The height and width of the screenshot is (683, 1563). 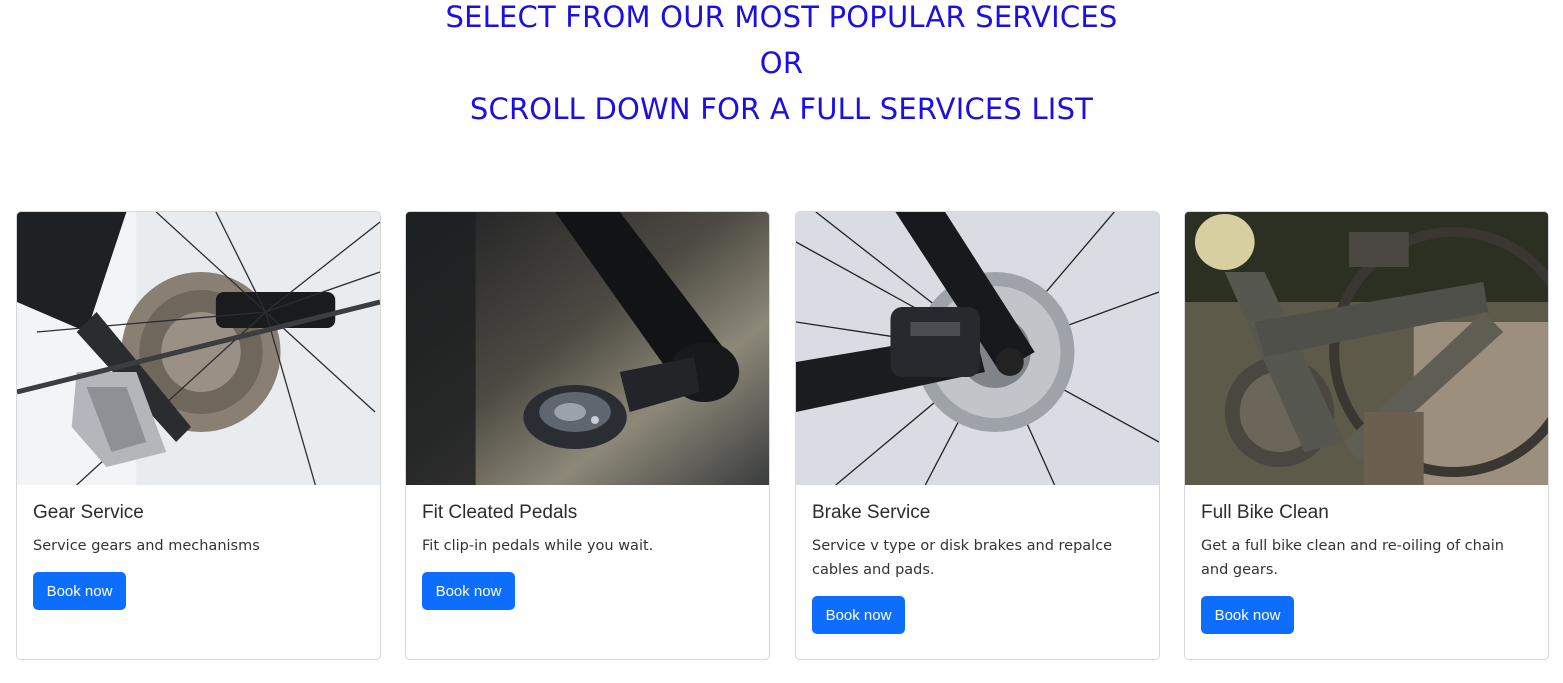 What do you see at coordinates (1366, 348) in the screenshot?
I see `bike-clean-image` at bounding box center [1366, 348].